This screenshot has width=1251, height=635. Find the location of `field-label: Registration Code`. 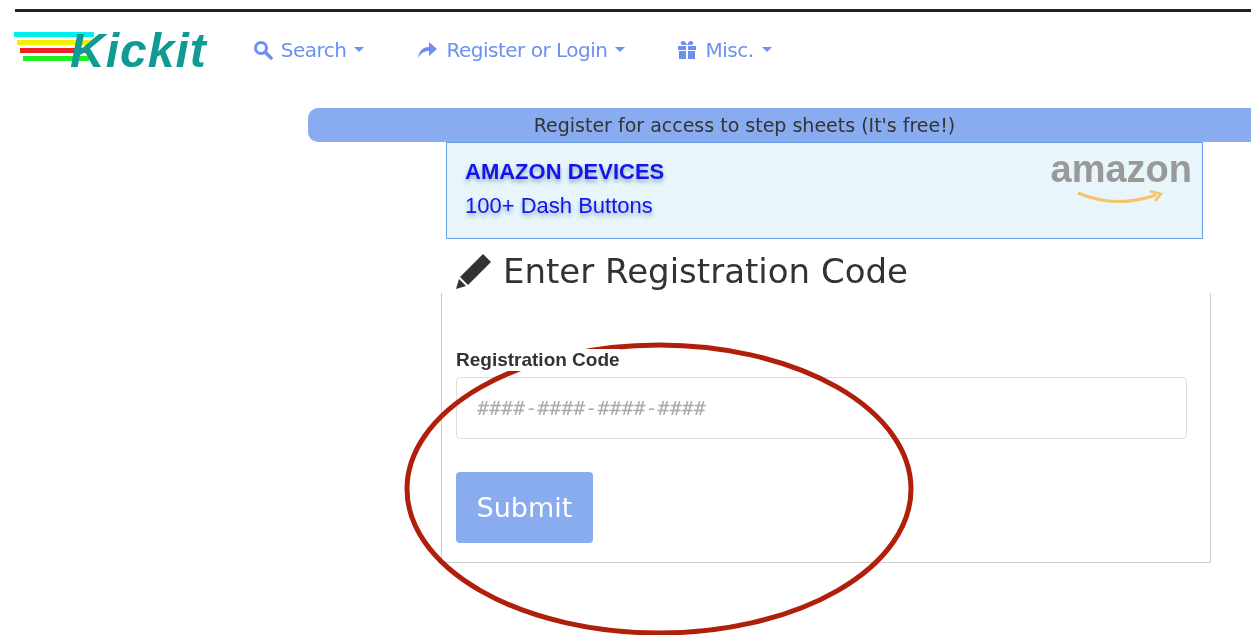

field-label: Registration Code is located at coordinates (538, 360).